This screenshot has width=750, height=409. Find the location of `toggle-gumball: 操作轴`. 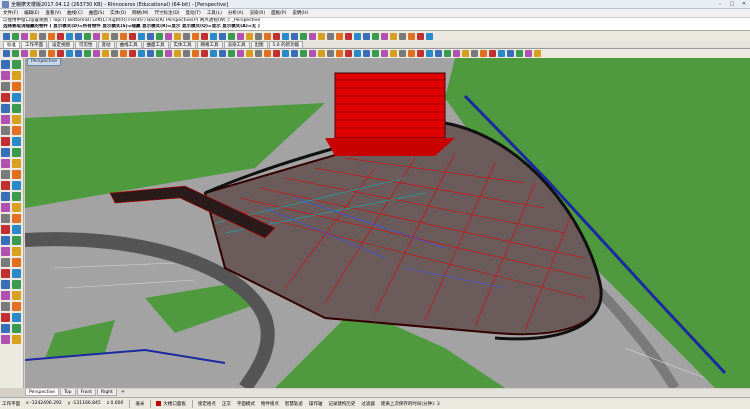

toggle-gumball: 操作轴 is located at coordinates (316, 404).